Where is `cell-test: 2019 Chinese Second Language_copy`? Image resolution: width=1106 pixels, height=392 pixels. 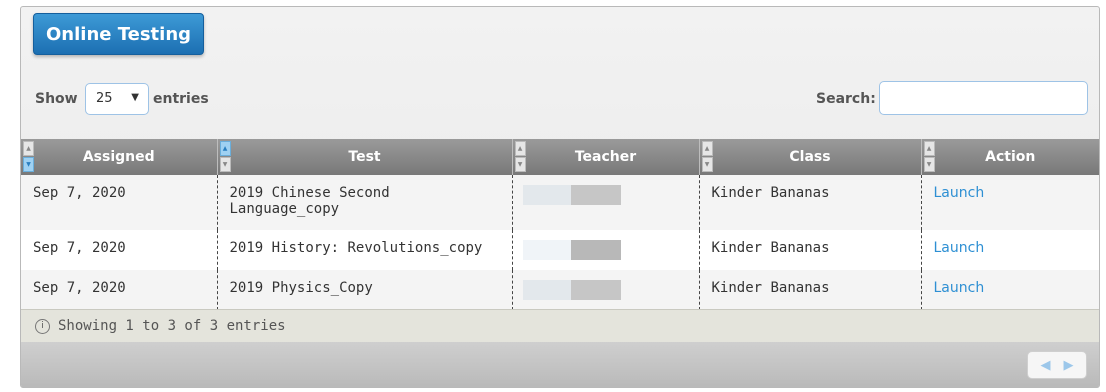 cell-test: 2019 Chinese Second Language_copy is located at coordinates (365, 202).